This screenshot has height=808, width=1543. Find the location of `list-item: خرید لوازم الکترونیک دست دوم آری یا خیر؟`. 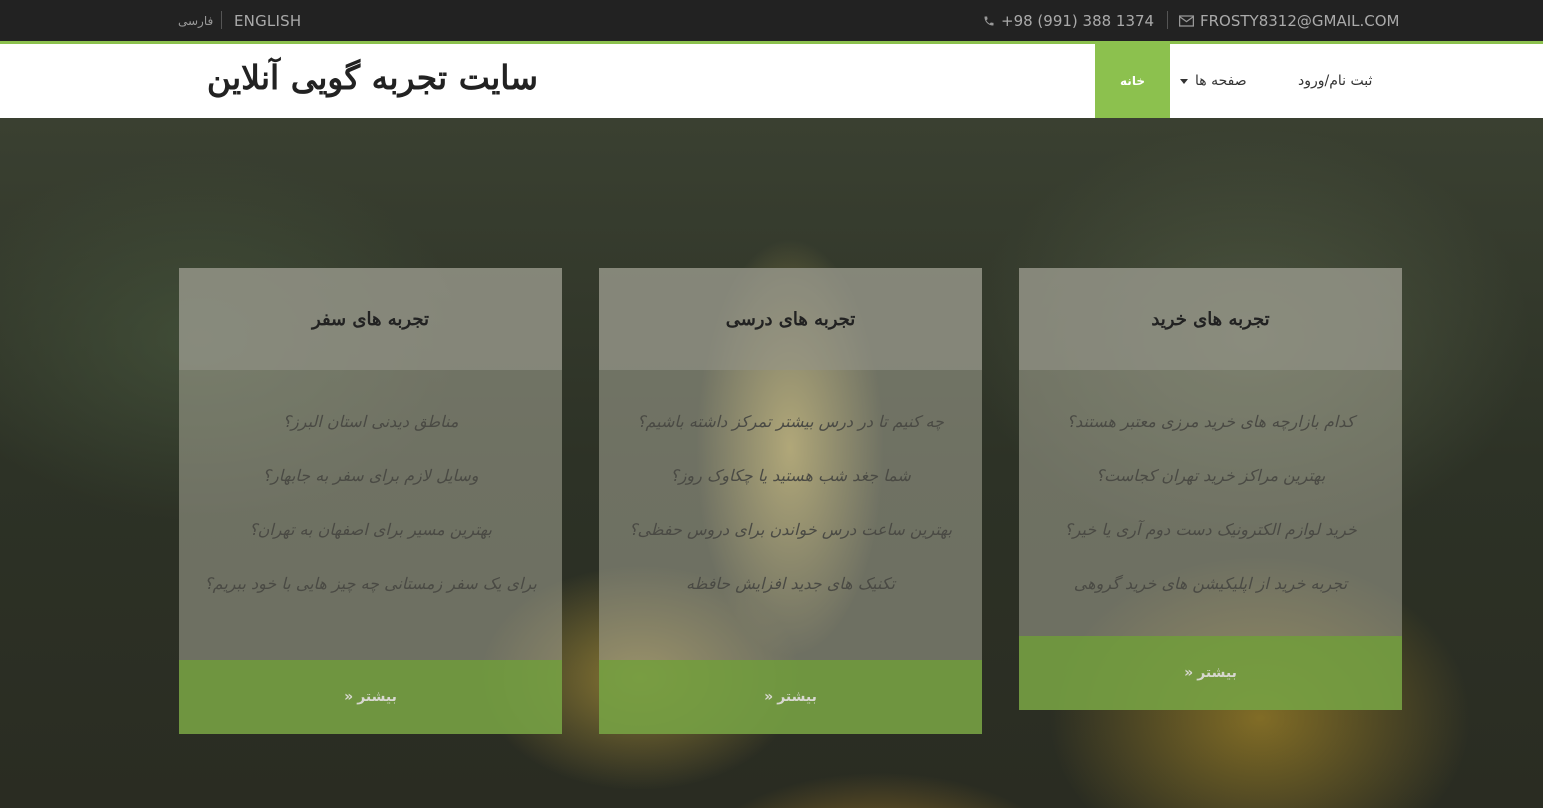

list-item: خرید لوازم الکترونیک دست دوم آری یا خیر؟ is located at coordinates (1210, 530).